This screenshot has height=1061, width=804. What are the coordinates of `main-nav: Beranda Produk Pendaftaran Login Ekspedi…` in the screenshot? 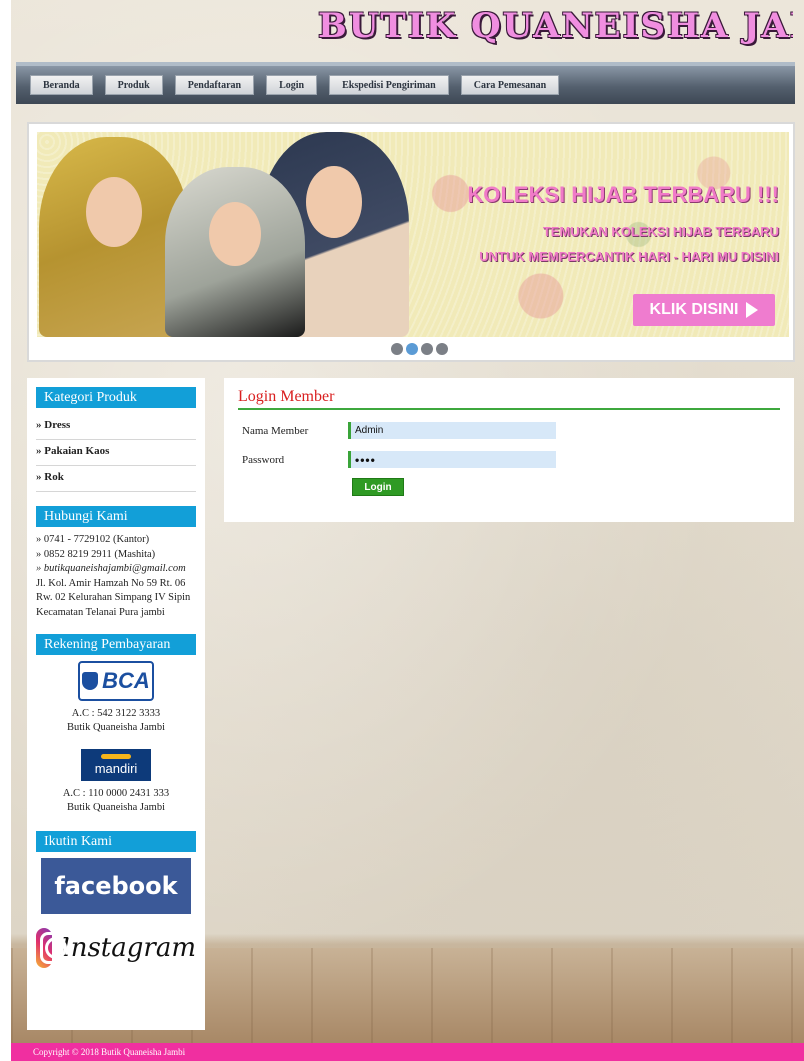 It's located at (405, 83).